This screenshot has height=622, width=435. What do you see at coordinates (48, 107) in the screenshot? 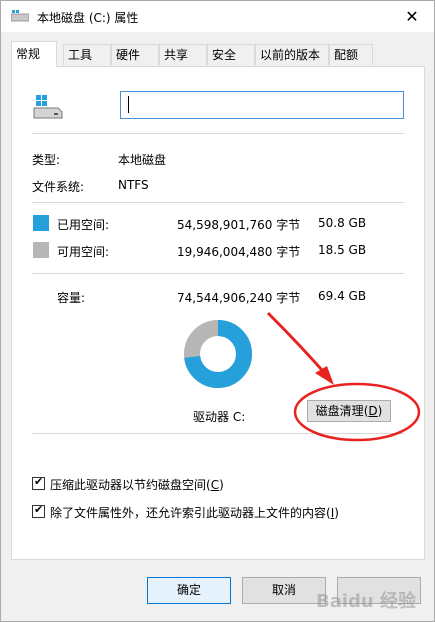
I see `drive-large-icon` at bounding box center [48, 107].